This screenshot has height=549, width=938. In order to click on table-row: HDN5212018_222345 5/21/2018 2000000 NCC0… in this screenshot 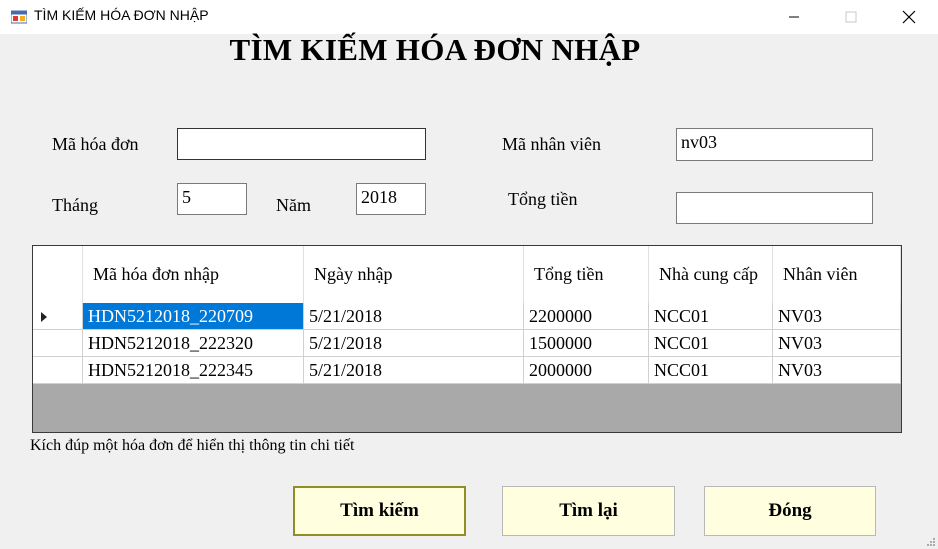, I will do `click(467, 370)`.